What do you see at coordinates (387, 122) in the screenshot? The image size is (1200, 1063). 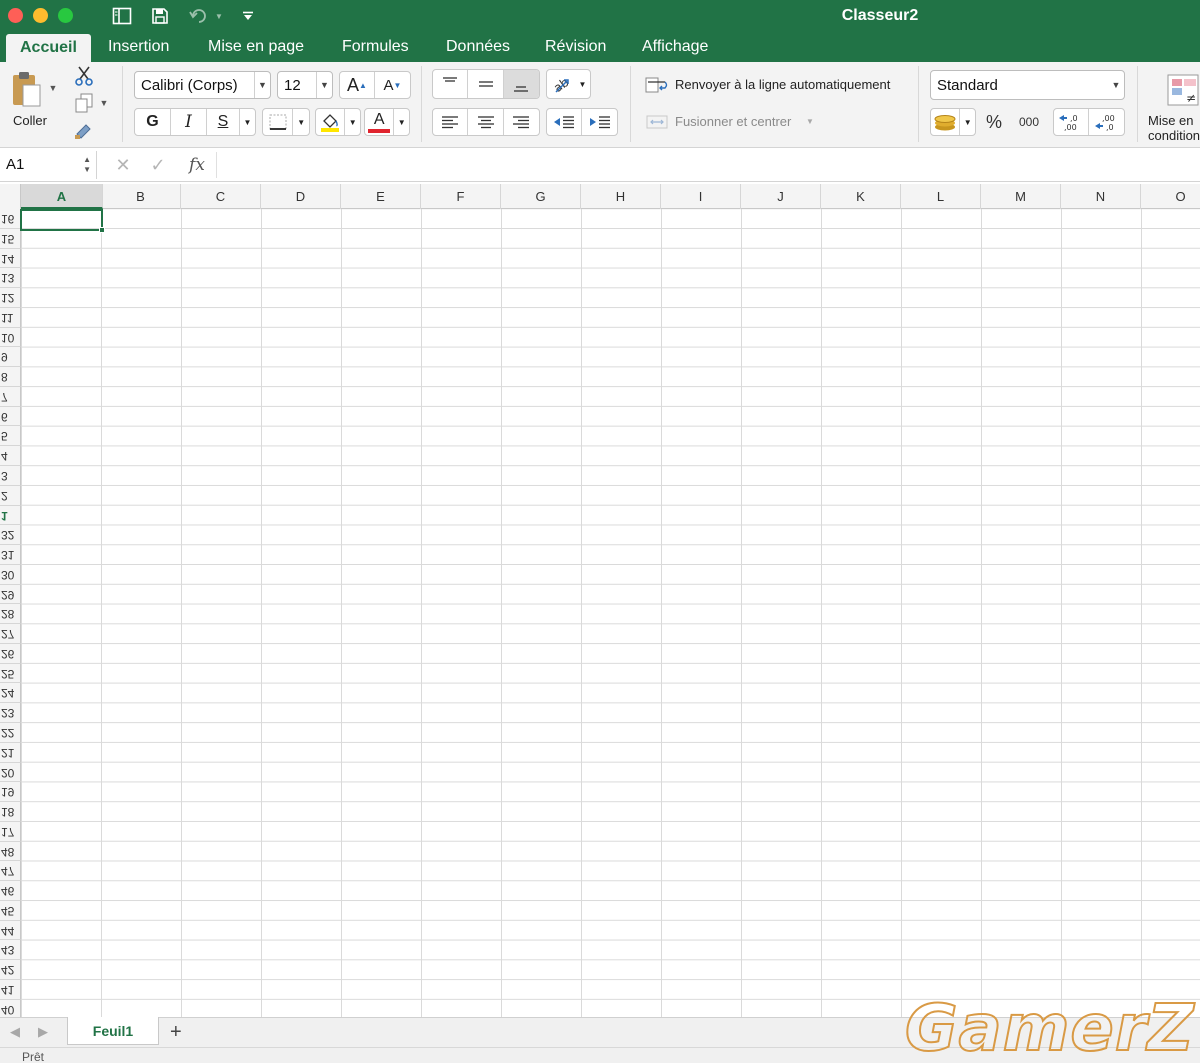 I see `font-color-button: A ▼` at bounding box center [387, 122].